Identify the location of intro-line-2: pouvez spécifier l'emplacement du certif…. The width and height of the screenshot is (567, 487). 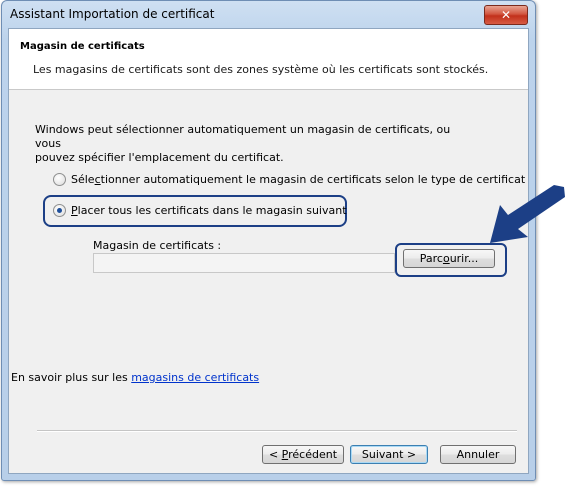
(159, 157).